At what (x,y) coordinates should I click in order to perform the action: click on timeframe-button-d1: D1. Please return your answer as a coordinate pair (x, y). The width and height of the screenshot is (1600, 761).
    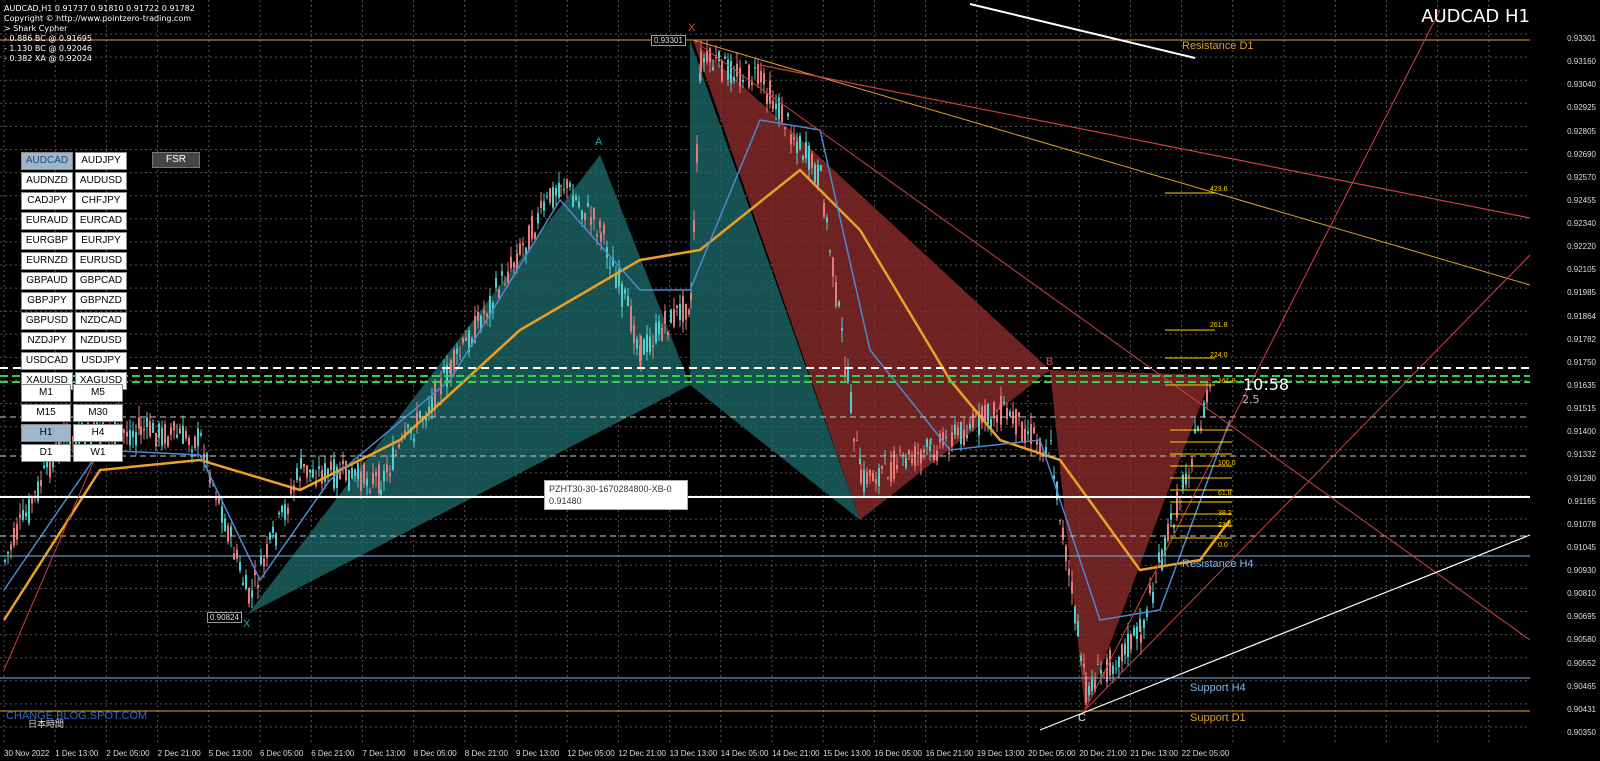
    Looking at the image, I should click on (46, 453).